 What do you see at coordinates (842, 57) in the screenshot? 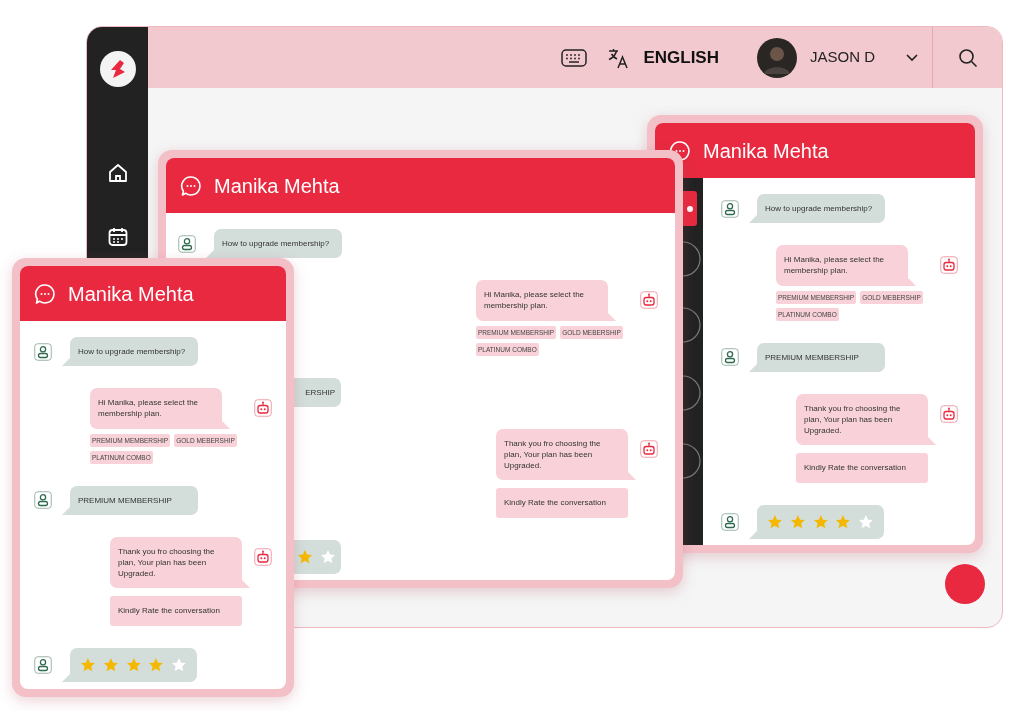
I see `user-name: JASON D` at bounding box center [842, 57].